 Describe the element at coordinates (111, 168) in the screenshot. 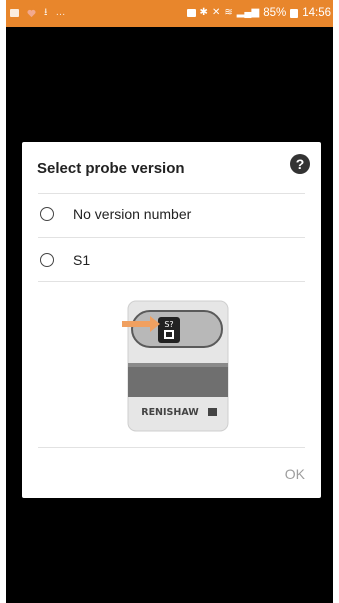

I see `dialog-title: Select probe version` at that location.